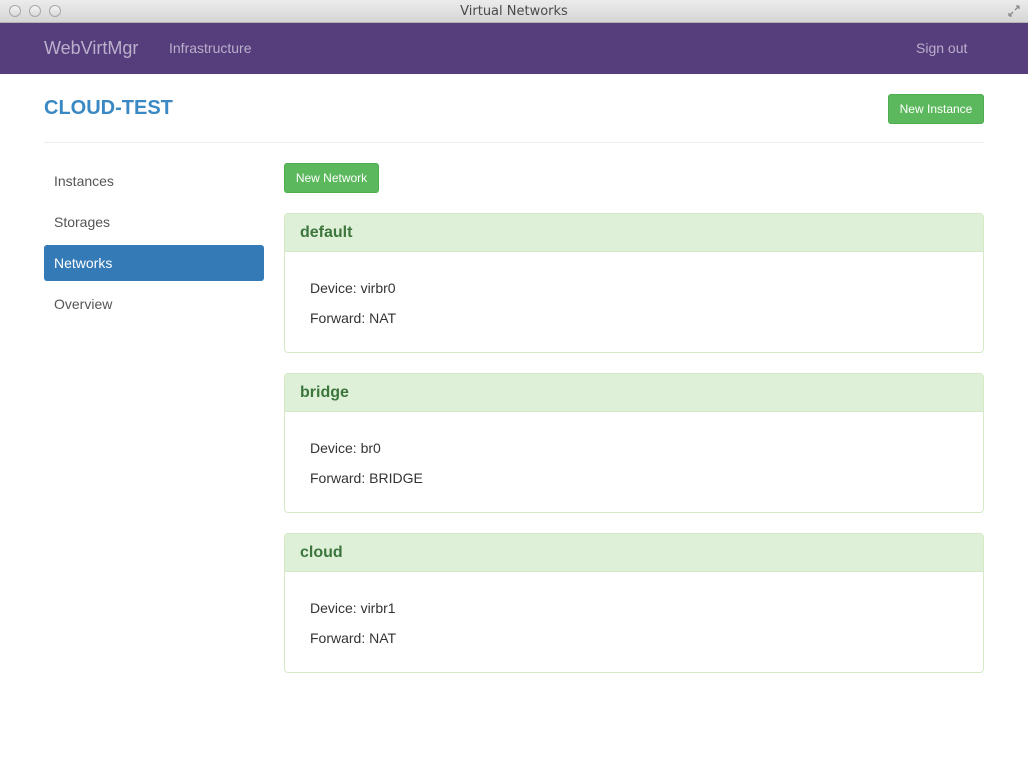 The width and height of the screenshot is (1028, 780). I want to click on sidebar-nav: Instances Storages Networks Overview, so click(154, 245).